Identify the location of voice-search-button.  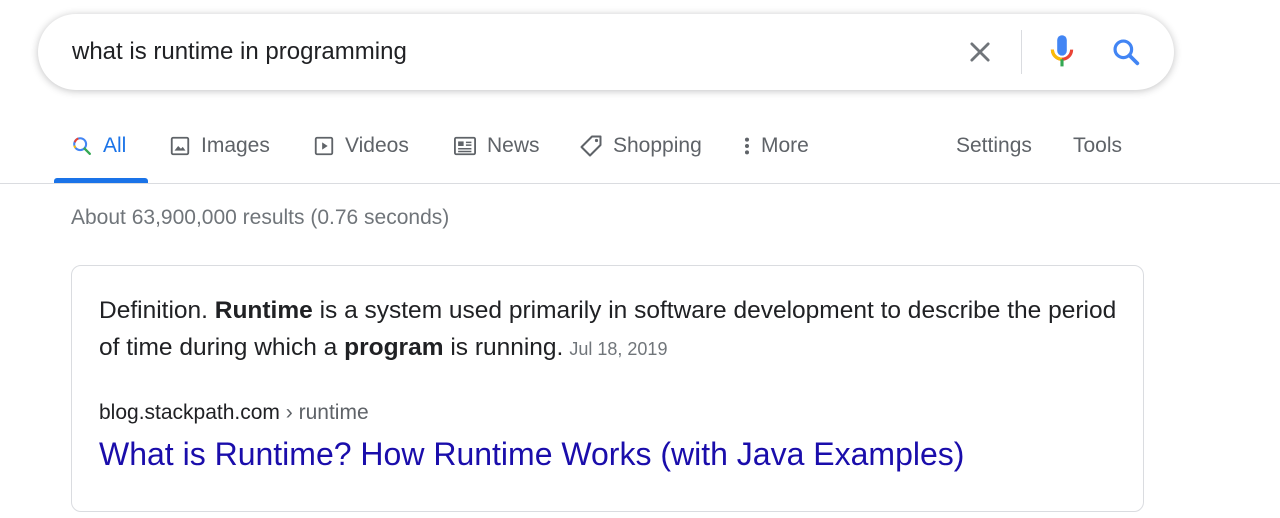
(1062, 52).